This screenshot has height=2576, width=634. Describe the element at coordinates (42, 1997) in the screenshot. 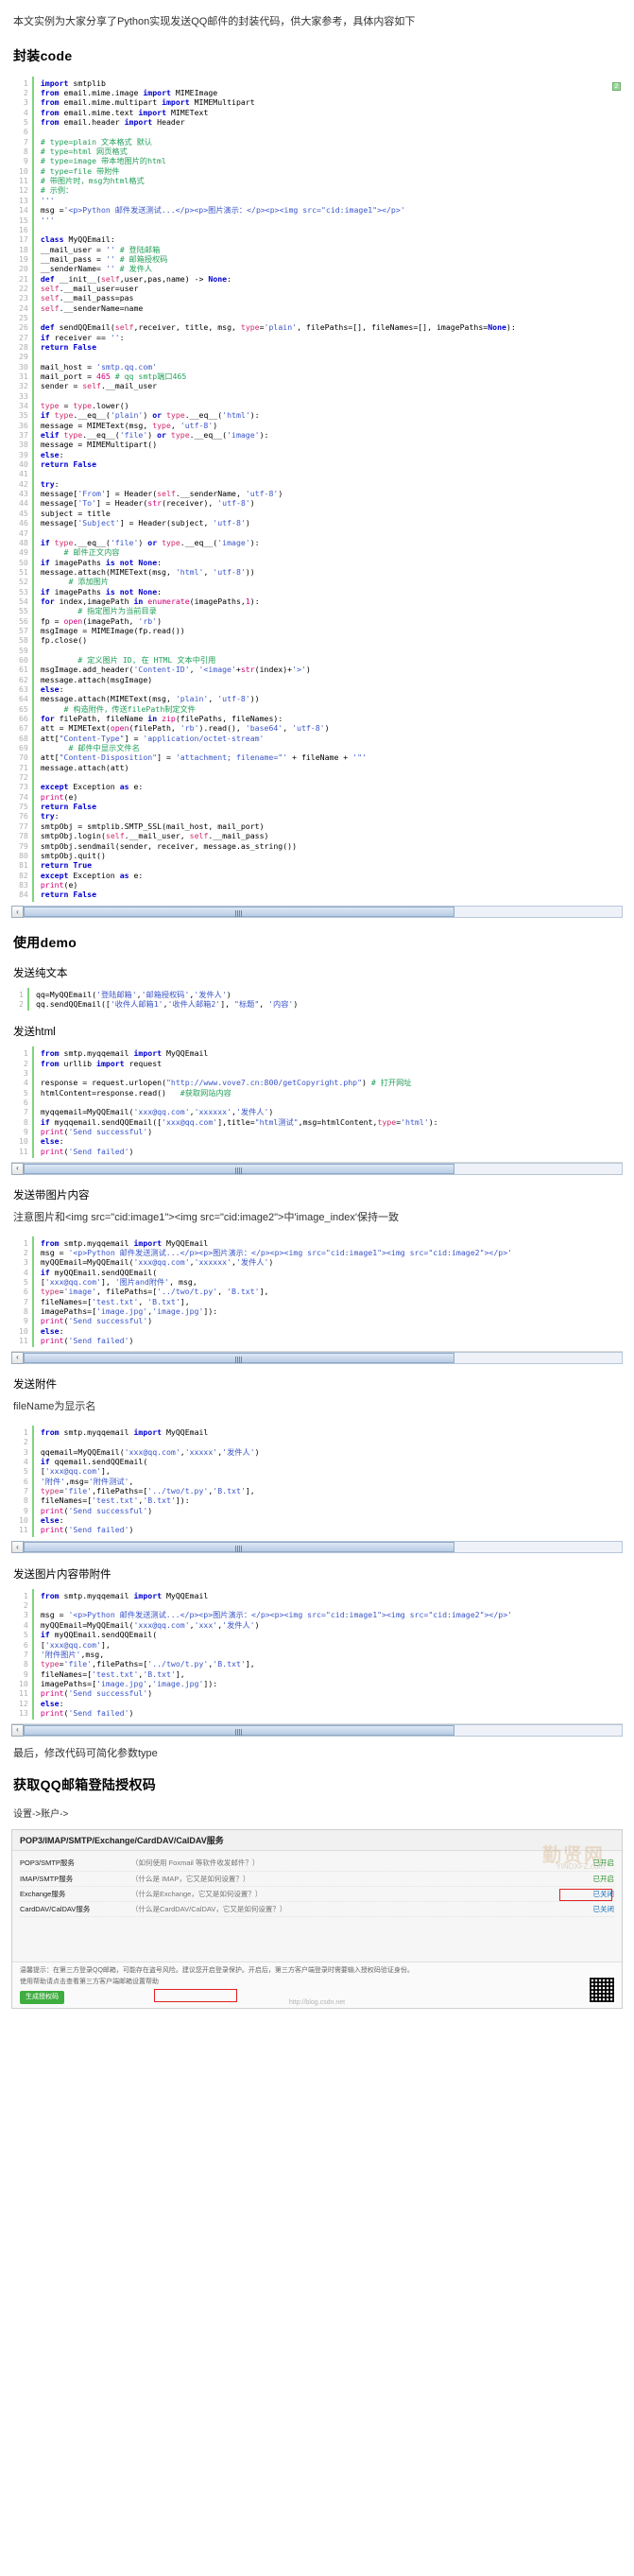

I see `generate-auth-code-button: 生成授权码` at that location.